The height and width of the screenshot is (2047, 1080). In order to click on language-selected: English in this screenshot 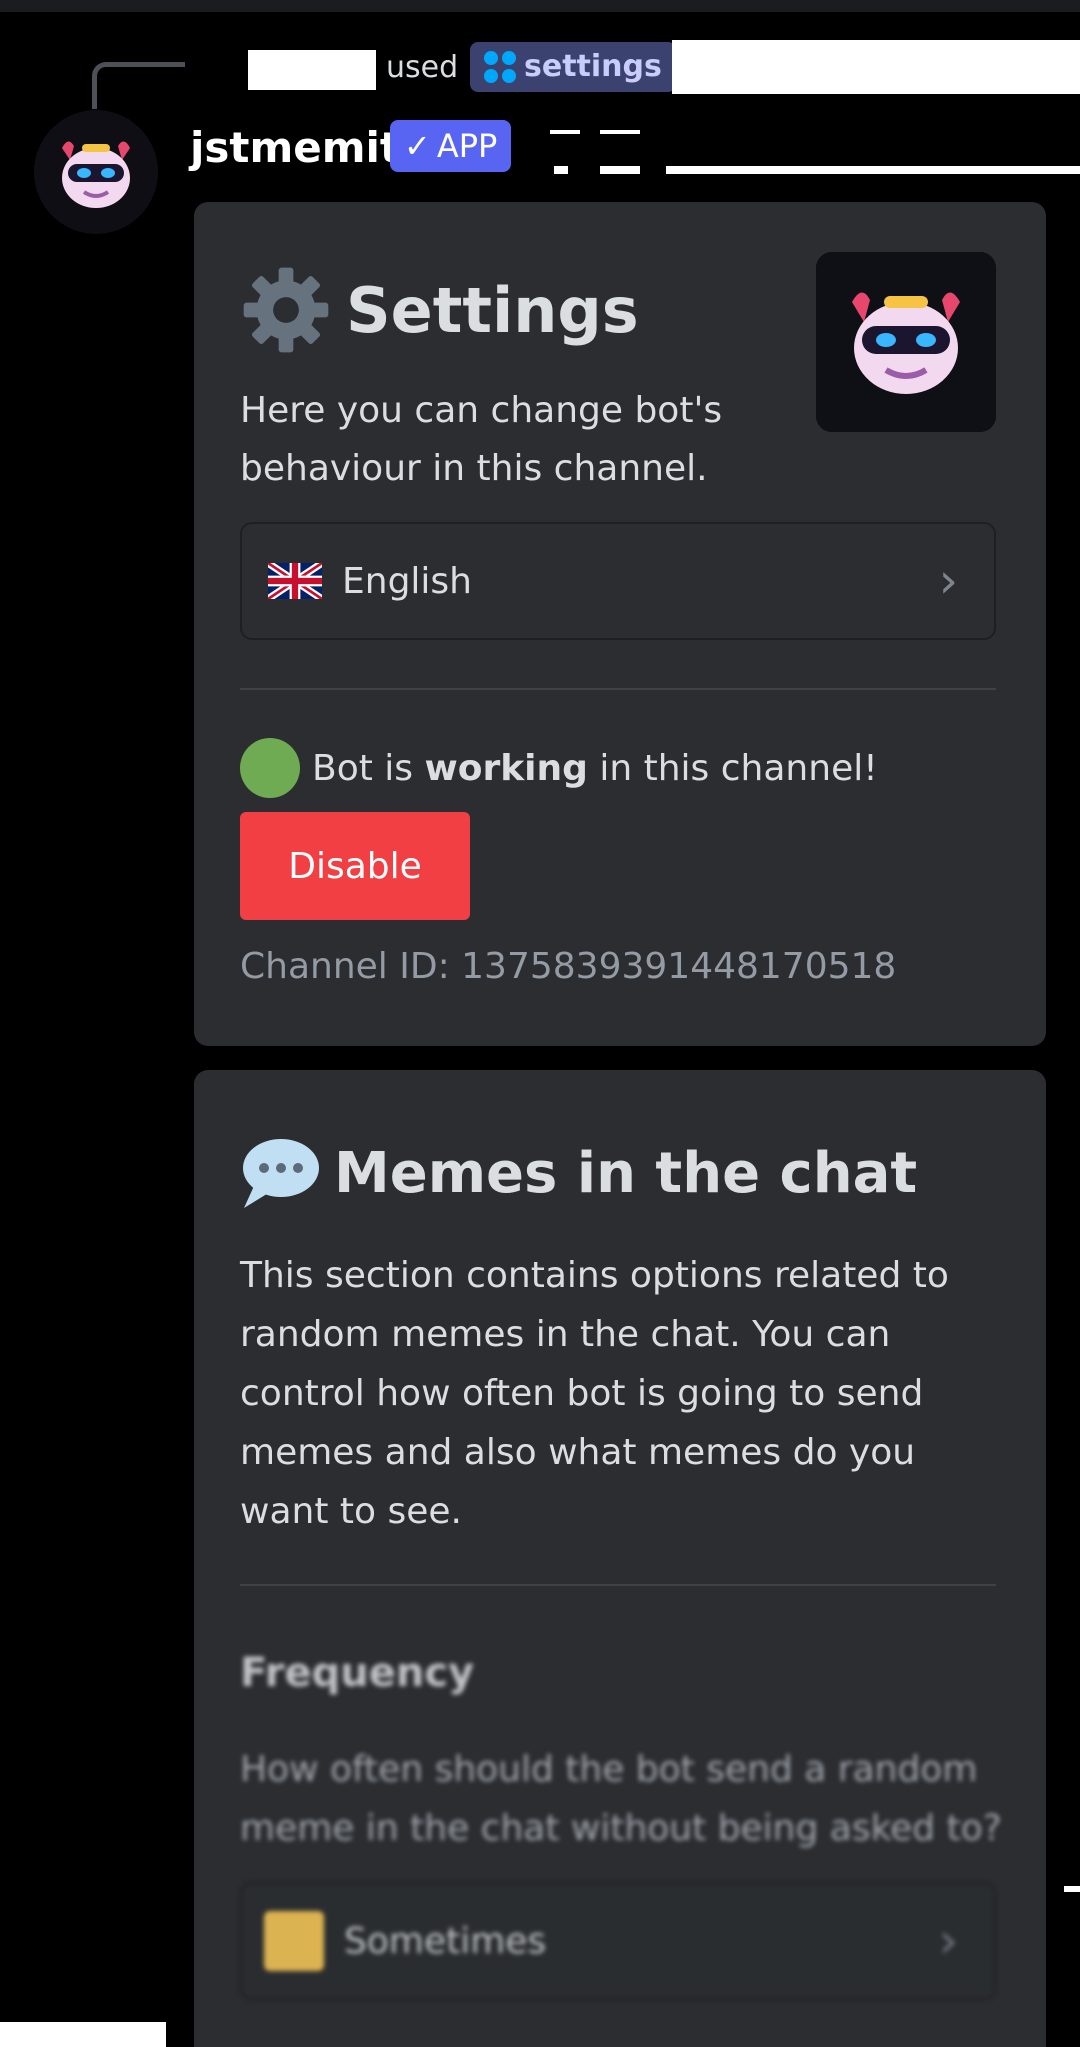, I will do `click(407, 581)`.